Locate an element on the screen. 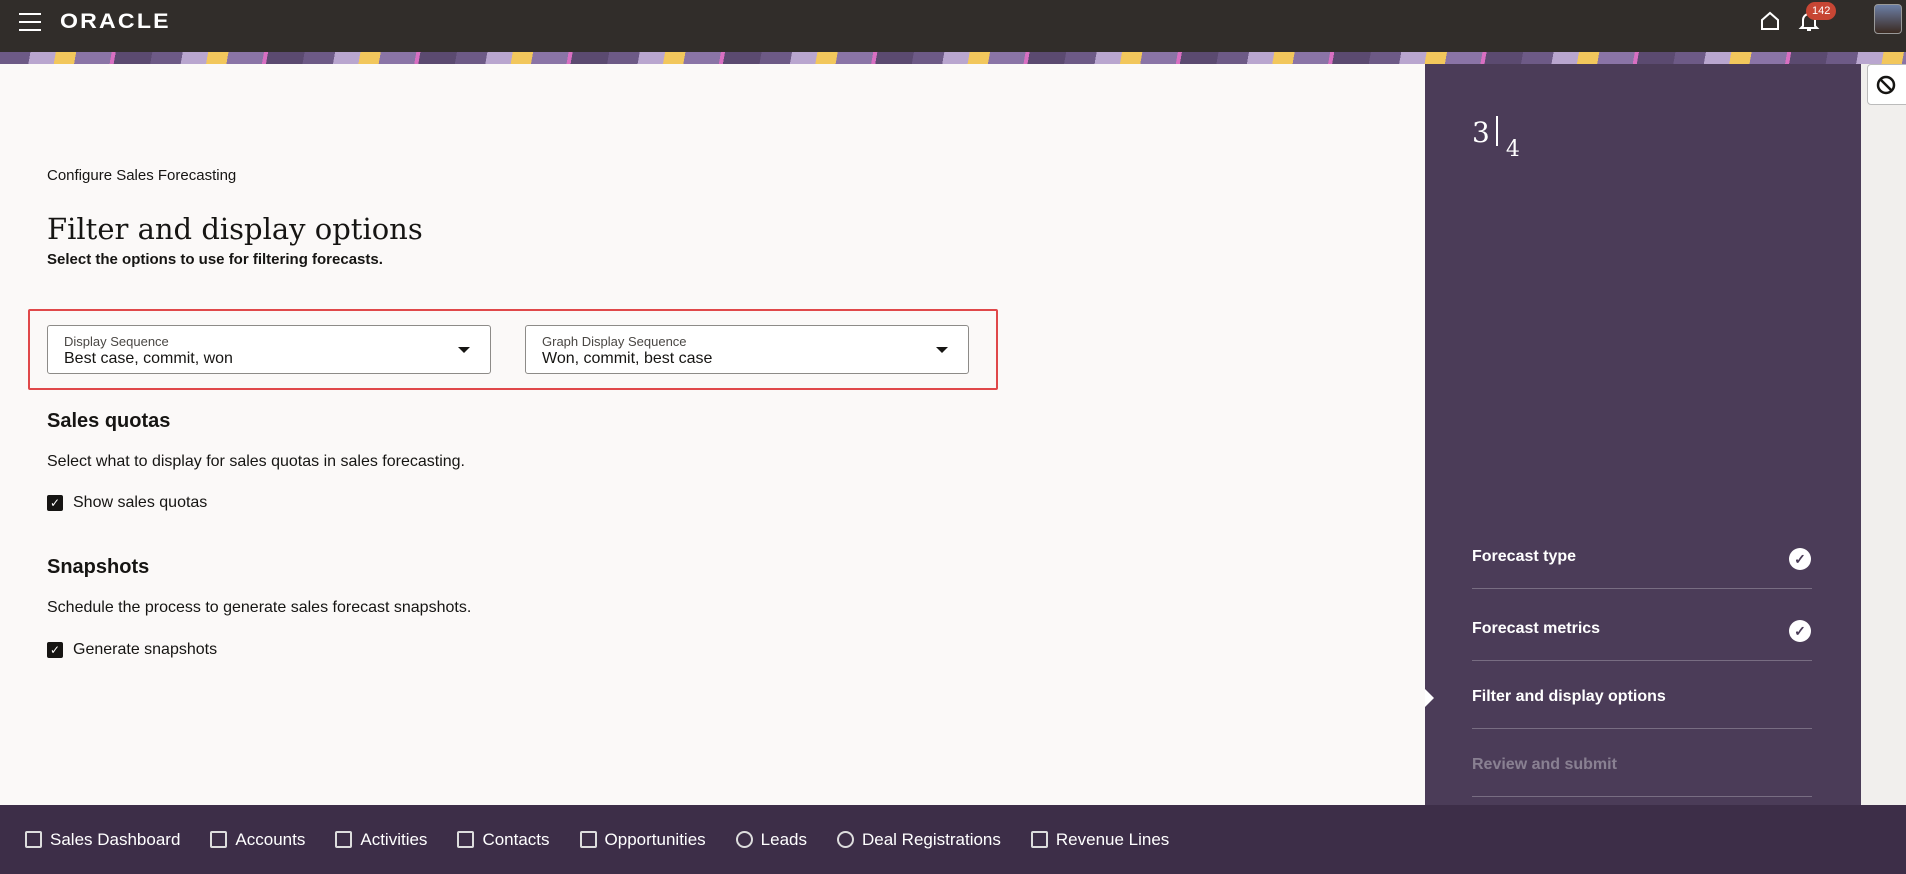 The width and height of the screenshot is (1906, 874). step-review-submit: Review and submit is located at coordinates (1642, 763).